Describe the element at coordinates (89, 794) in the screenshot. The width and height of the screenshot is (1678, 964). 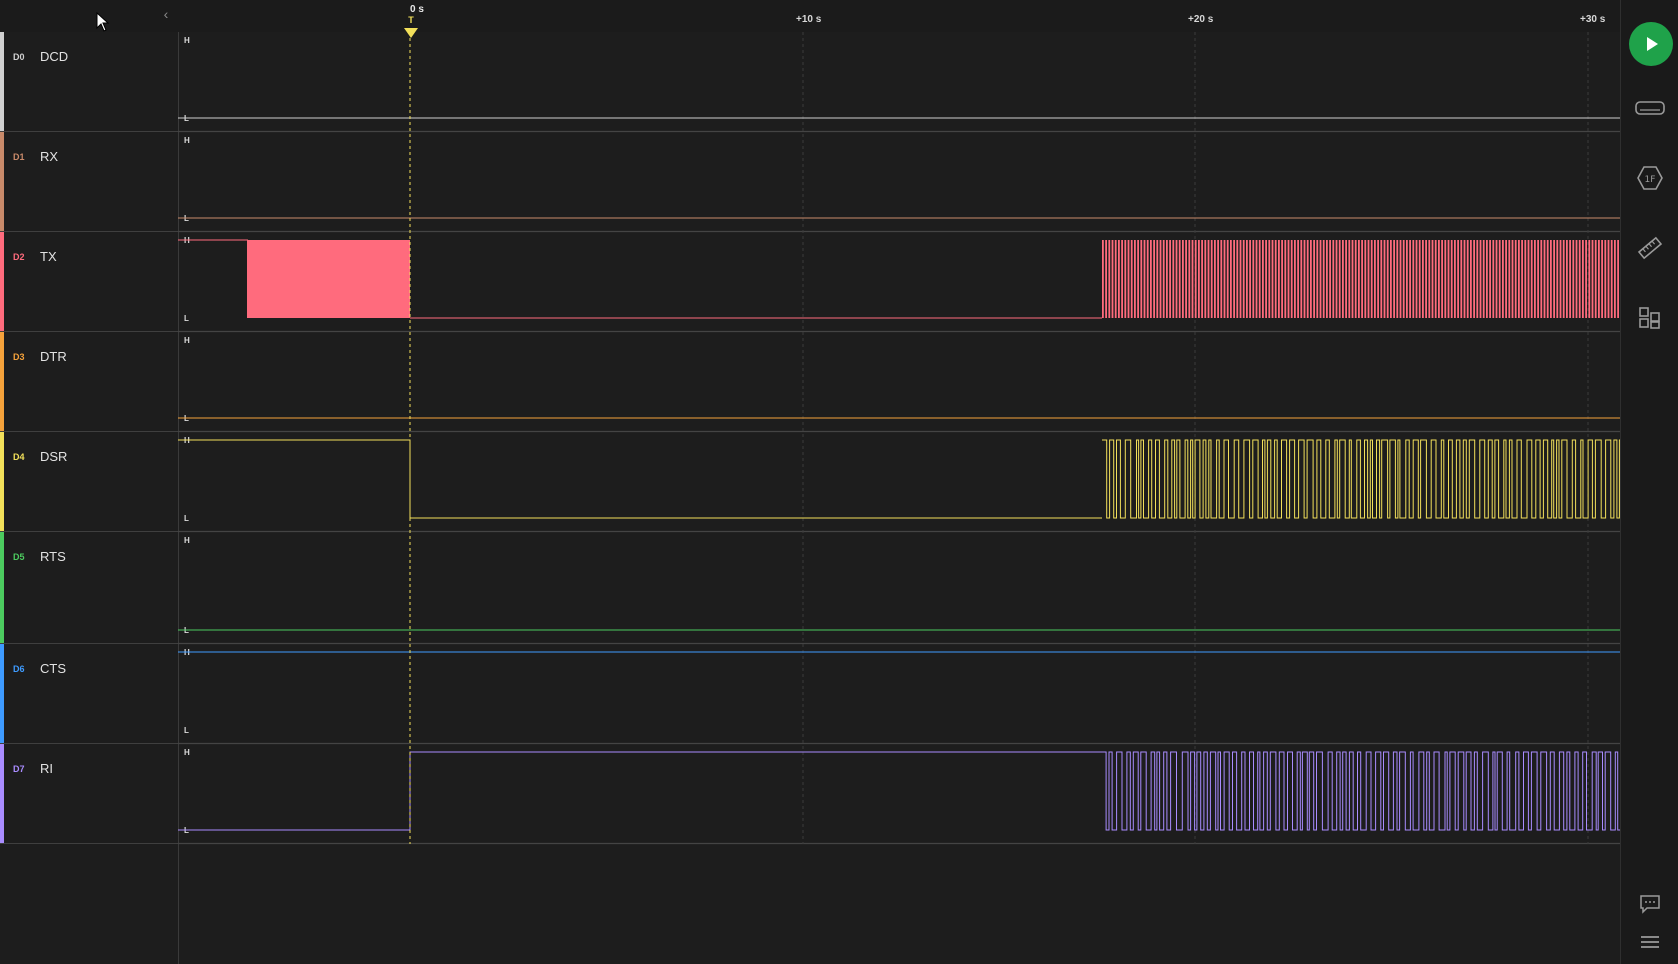
I see `channel-row-d7: D7 RI` at that location.